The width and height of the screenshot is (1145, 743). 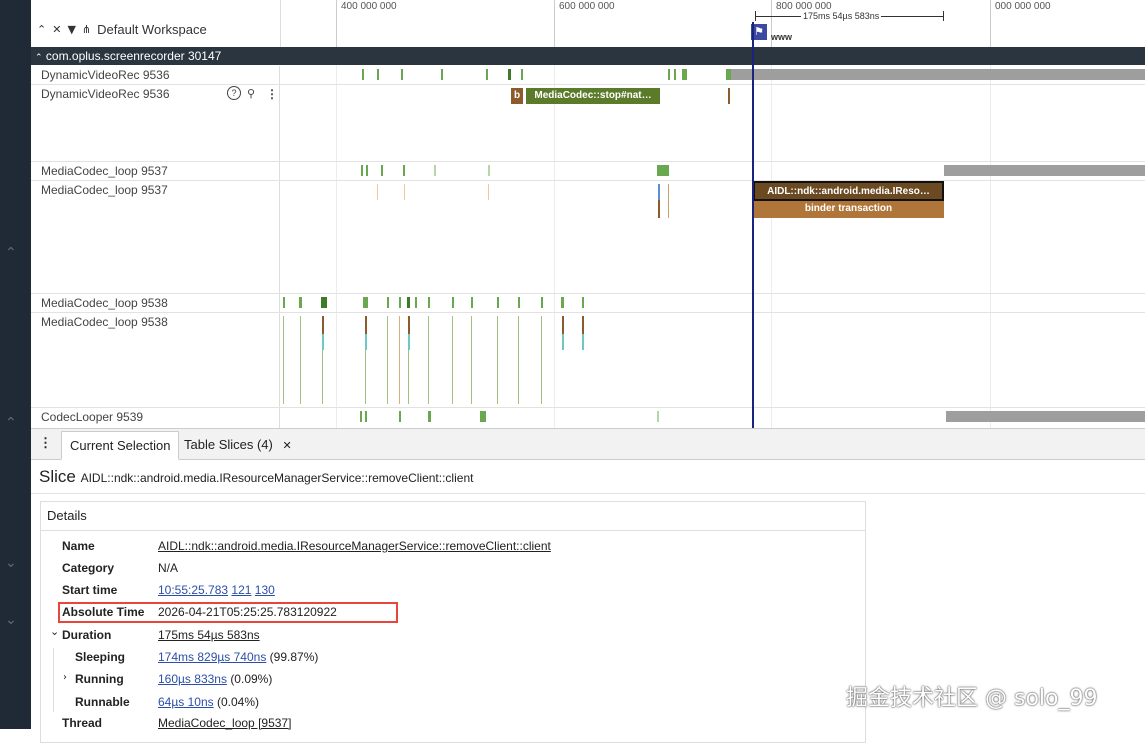 What do you see at coordinates (65, 677) in the screenshot?
I see `expand-chevron-right-icon: ›` at bounding box center [65, 677].